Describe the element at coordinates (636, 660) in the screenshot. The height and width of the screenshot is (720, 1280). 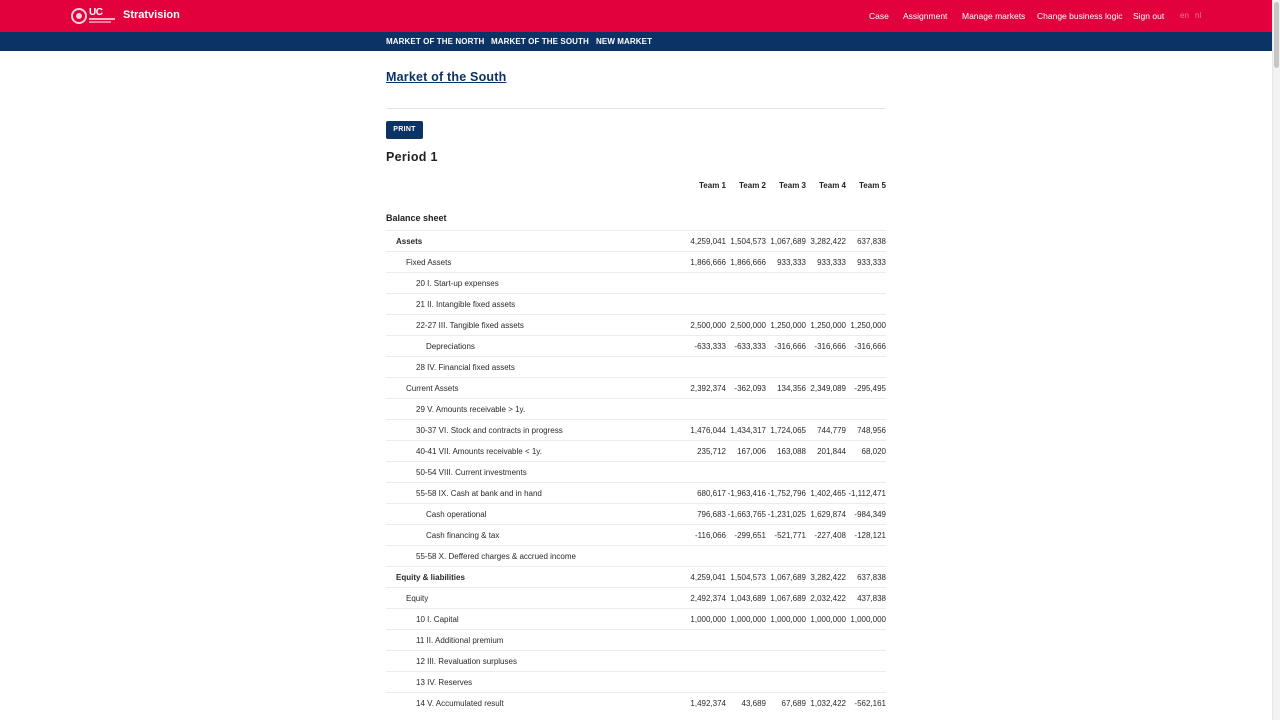
I see `table-row: 12 III. Revaluation surpluses` at that location.